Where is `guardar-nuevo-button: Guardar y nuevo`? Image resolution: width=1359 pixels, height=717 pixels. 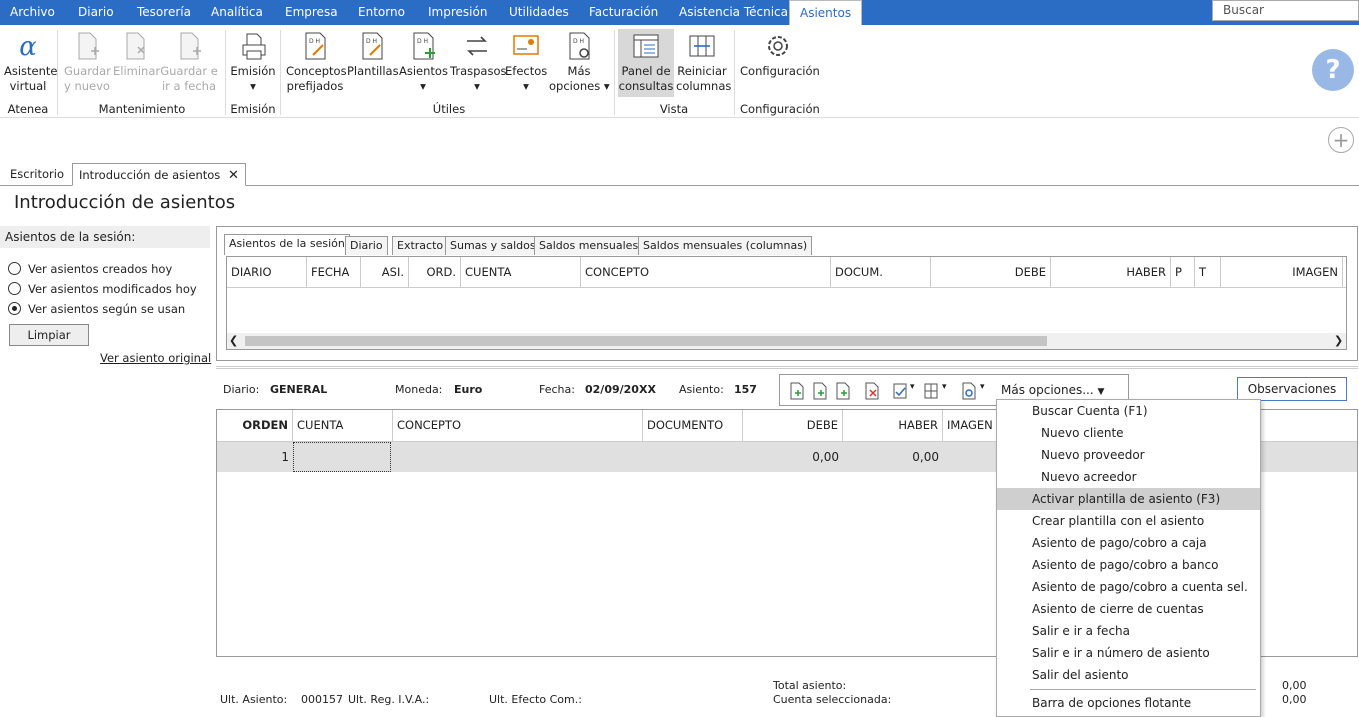 guardar-nuevo-button: Guardar y nuevo is located at coordinates (87, 62).